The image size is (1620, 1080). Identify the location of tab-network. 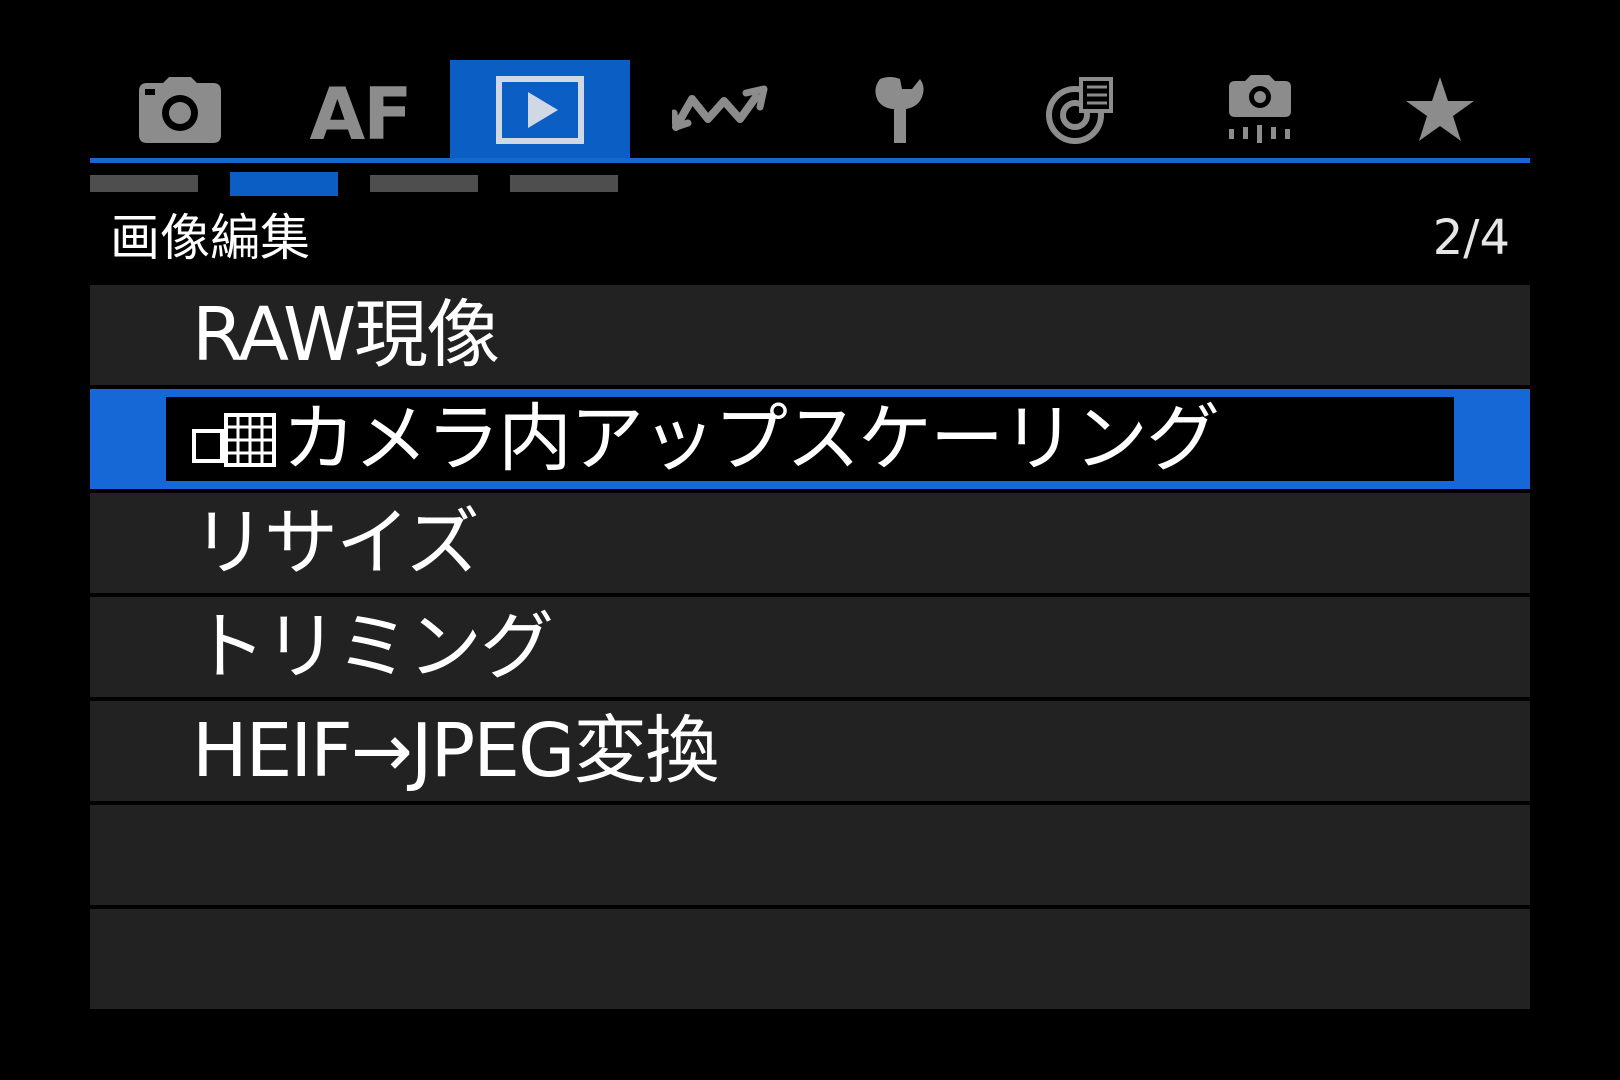
(720, 110).